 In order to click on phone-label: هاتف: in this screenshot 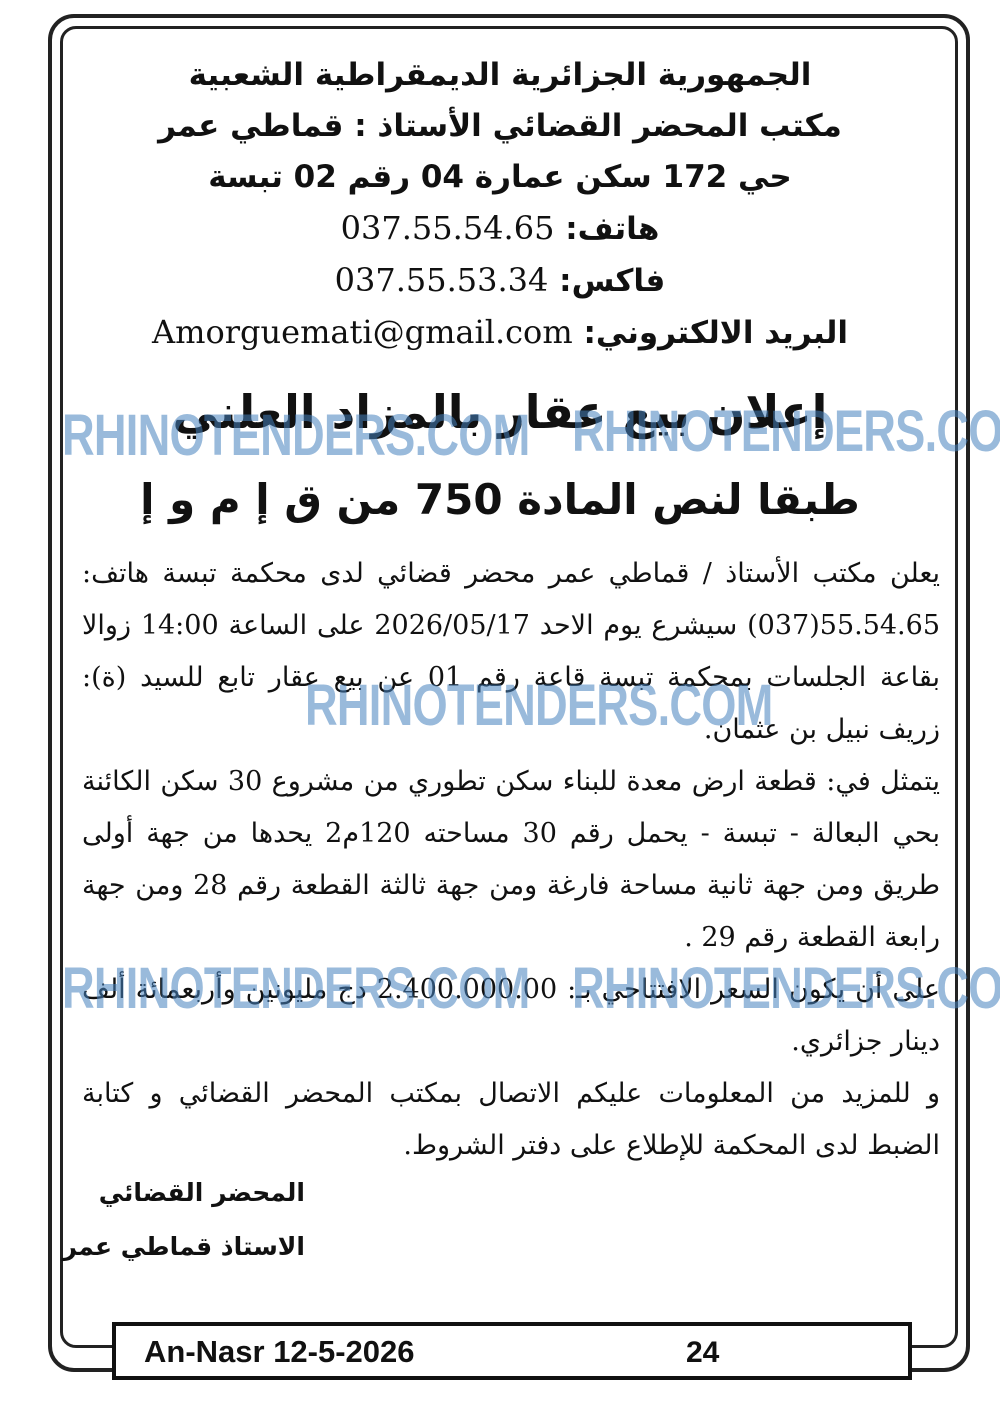, I will do `click(612, 229)`.